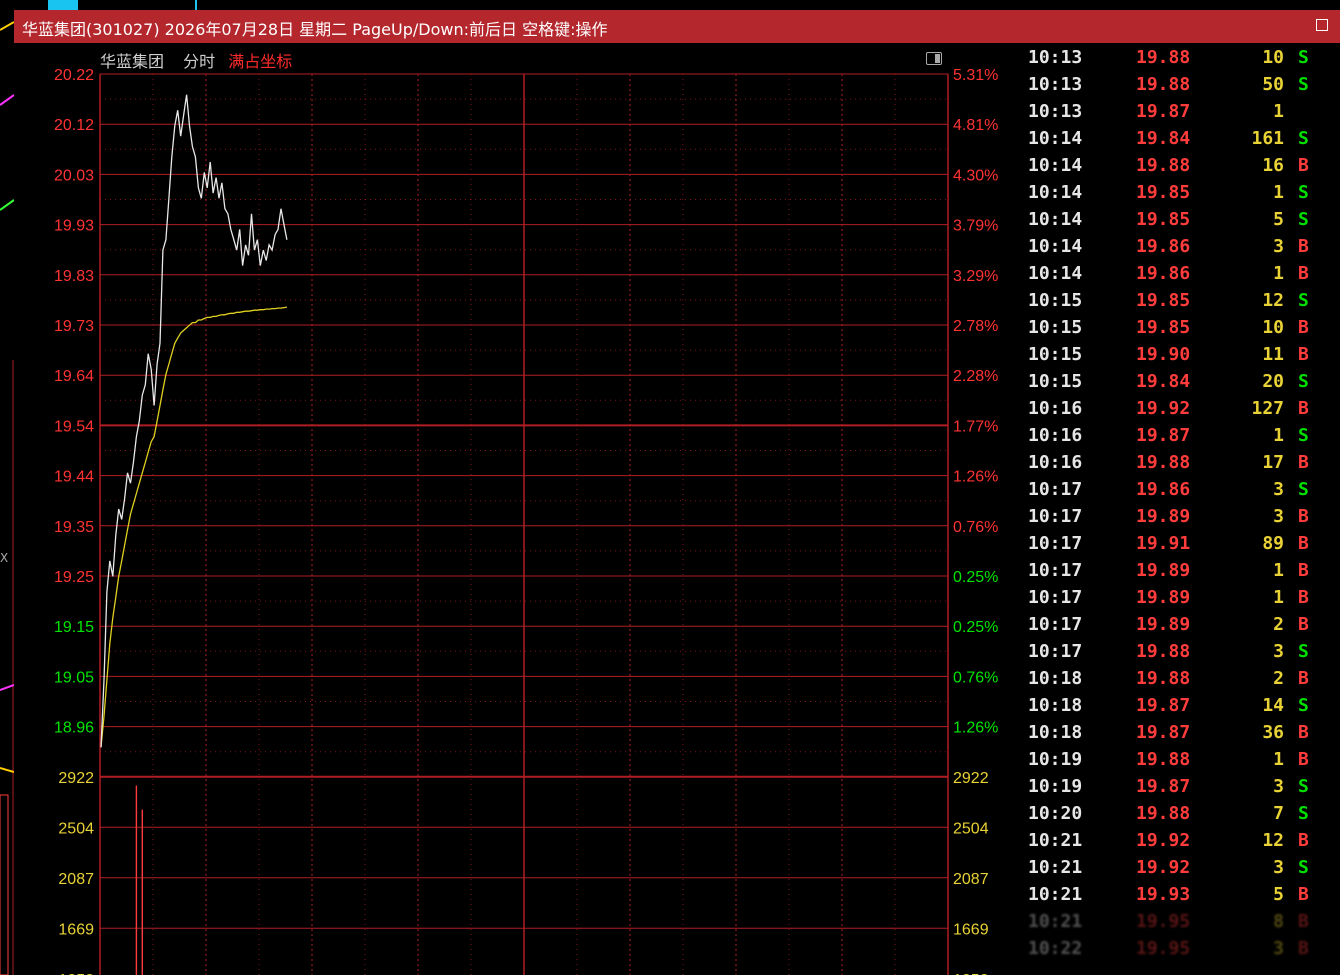 This screenshot has height=975, width=1340. Describe the element at coordinates (1163, 894) in the screenshot. I see `tick-price: 19.93` at that location.